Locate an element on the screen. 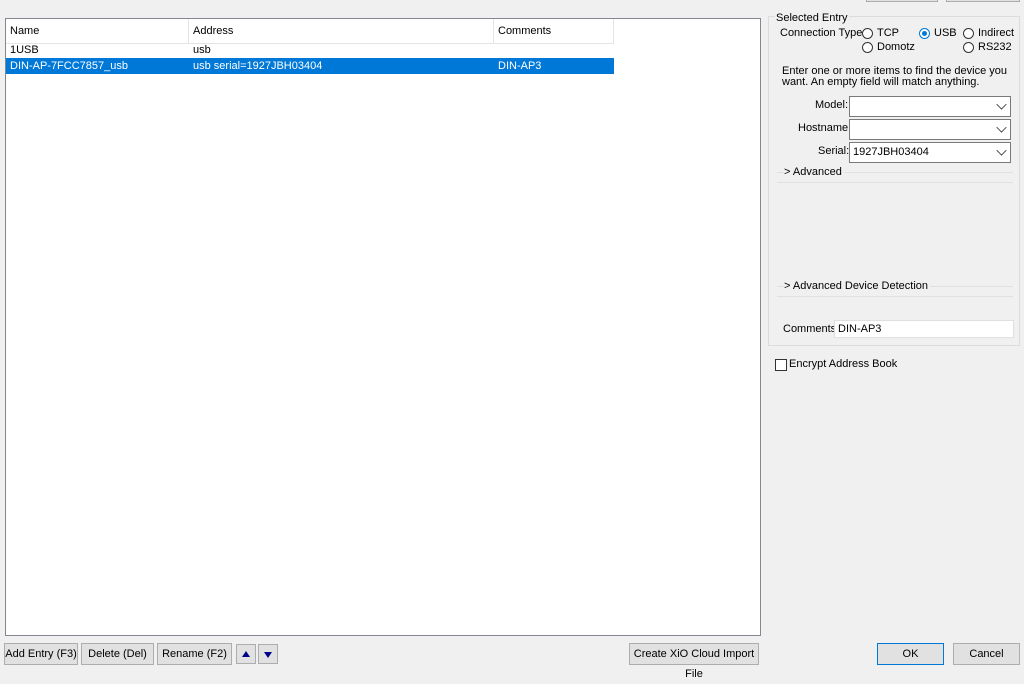  group-title: Selected Entry is located at coordinates (812, 18).